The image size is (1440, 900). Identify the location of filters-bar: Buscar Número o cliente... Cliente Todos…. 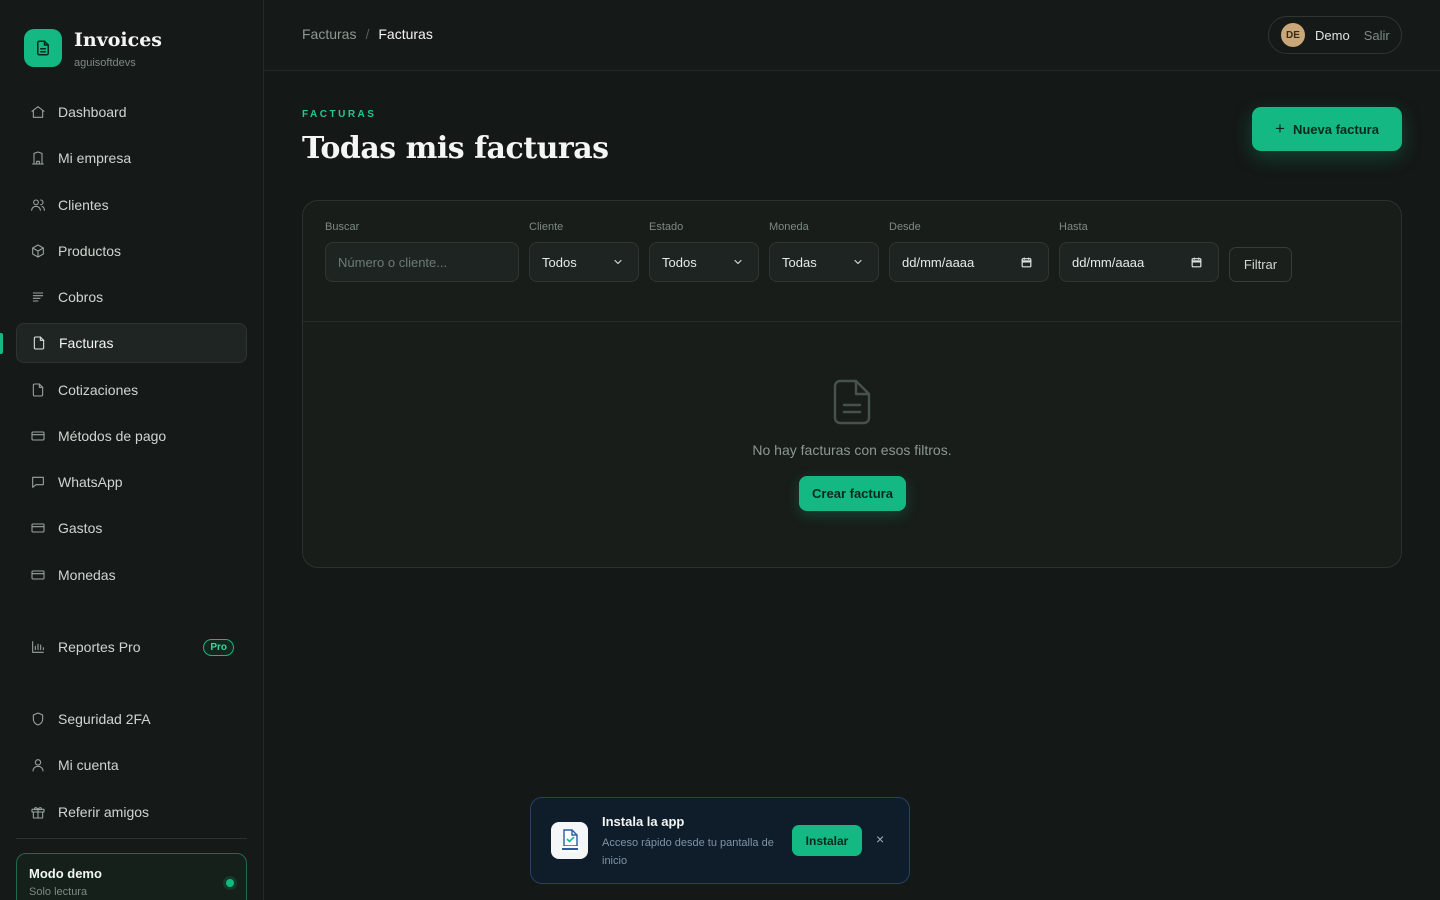
(852, 261).